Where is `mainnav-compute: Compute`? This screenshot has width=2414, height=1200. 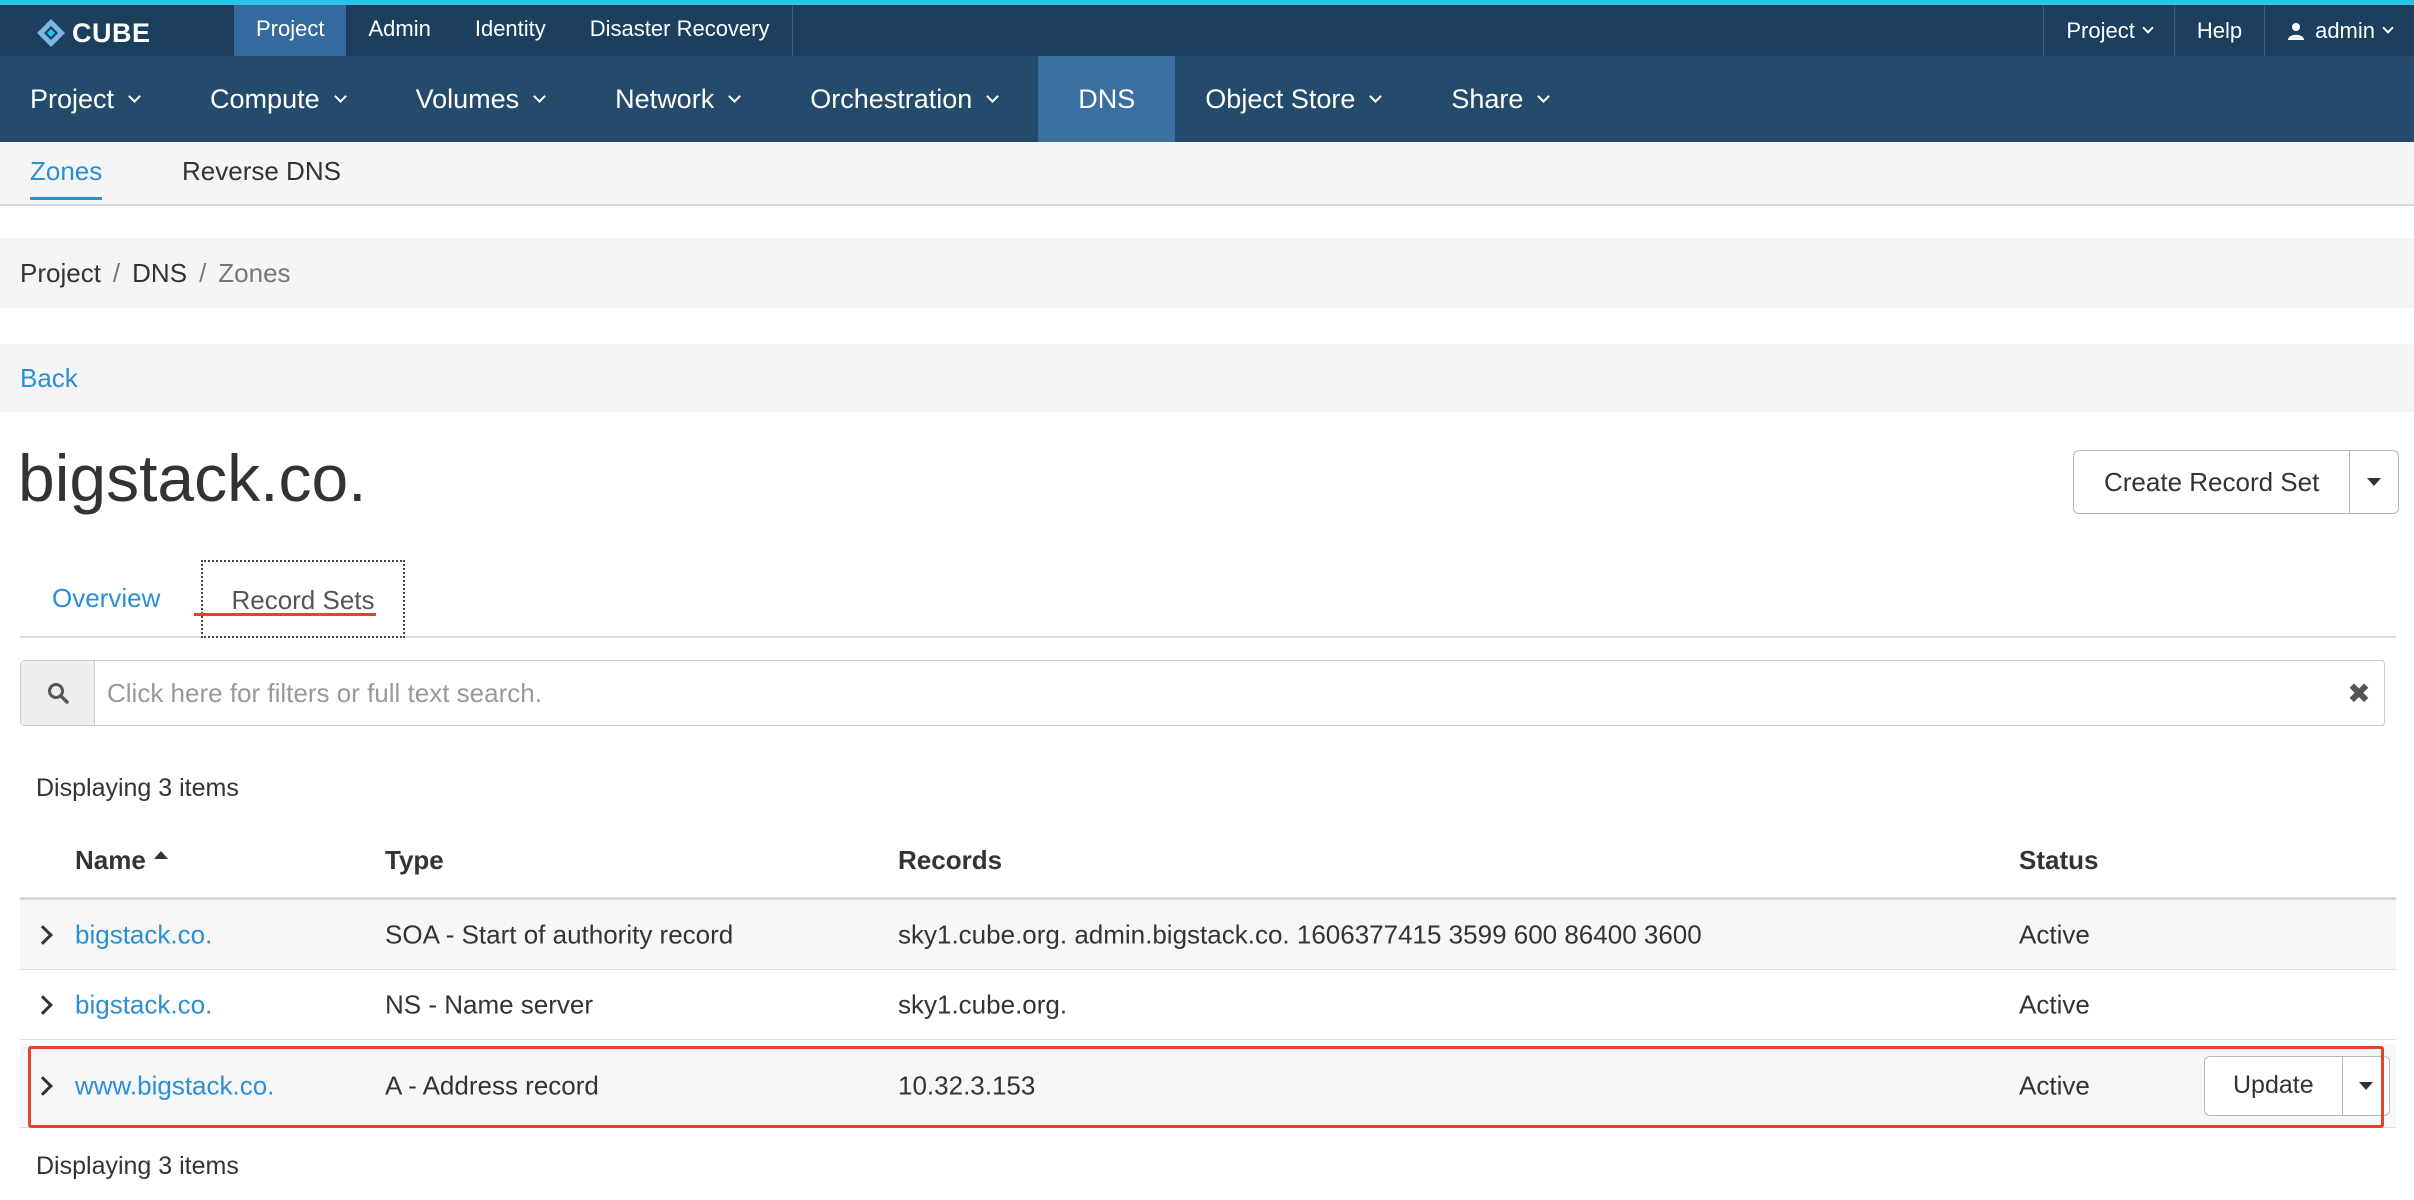 mainnav-compute: Compute is located at coordinates (283, 99).